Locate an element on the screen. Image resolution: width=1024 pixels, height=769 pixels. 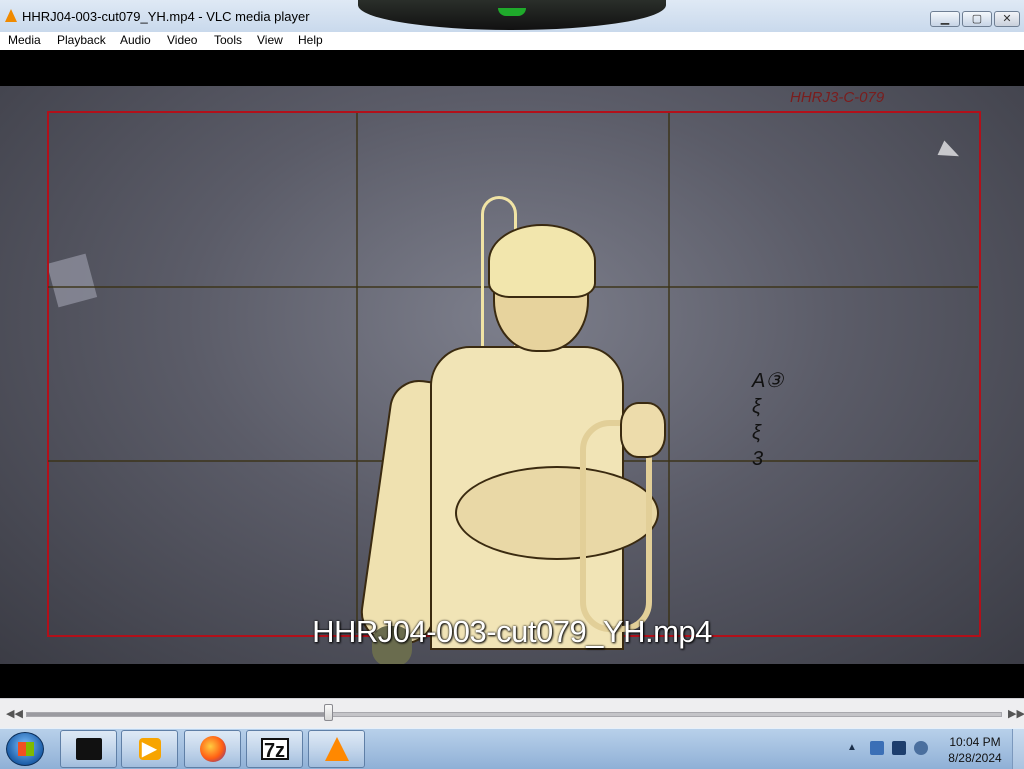
menu-view: View is located at coordinates (270, 40).